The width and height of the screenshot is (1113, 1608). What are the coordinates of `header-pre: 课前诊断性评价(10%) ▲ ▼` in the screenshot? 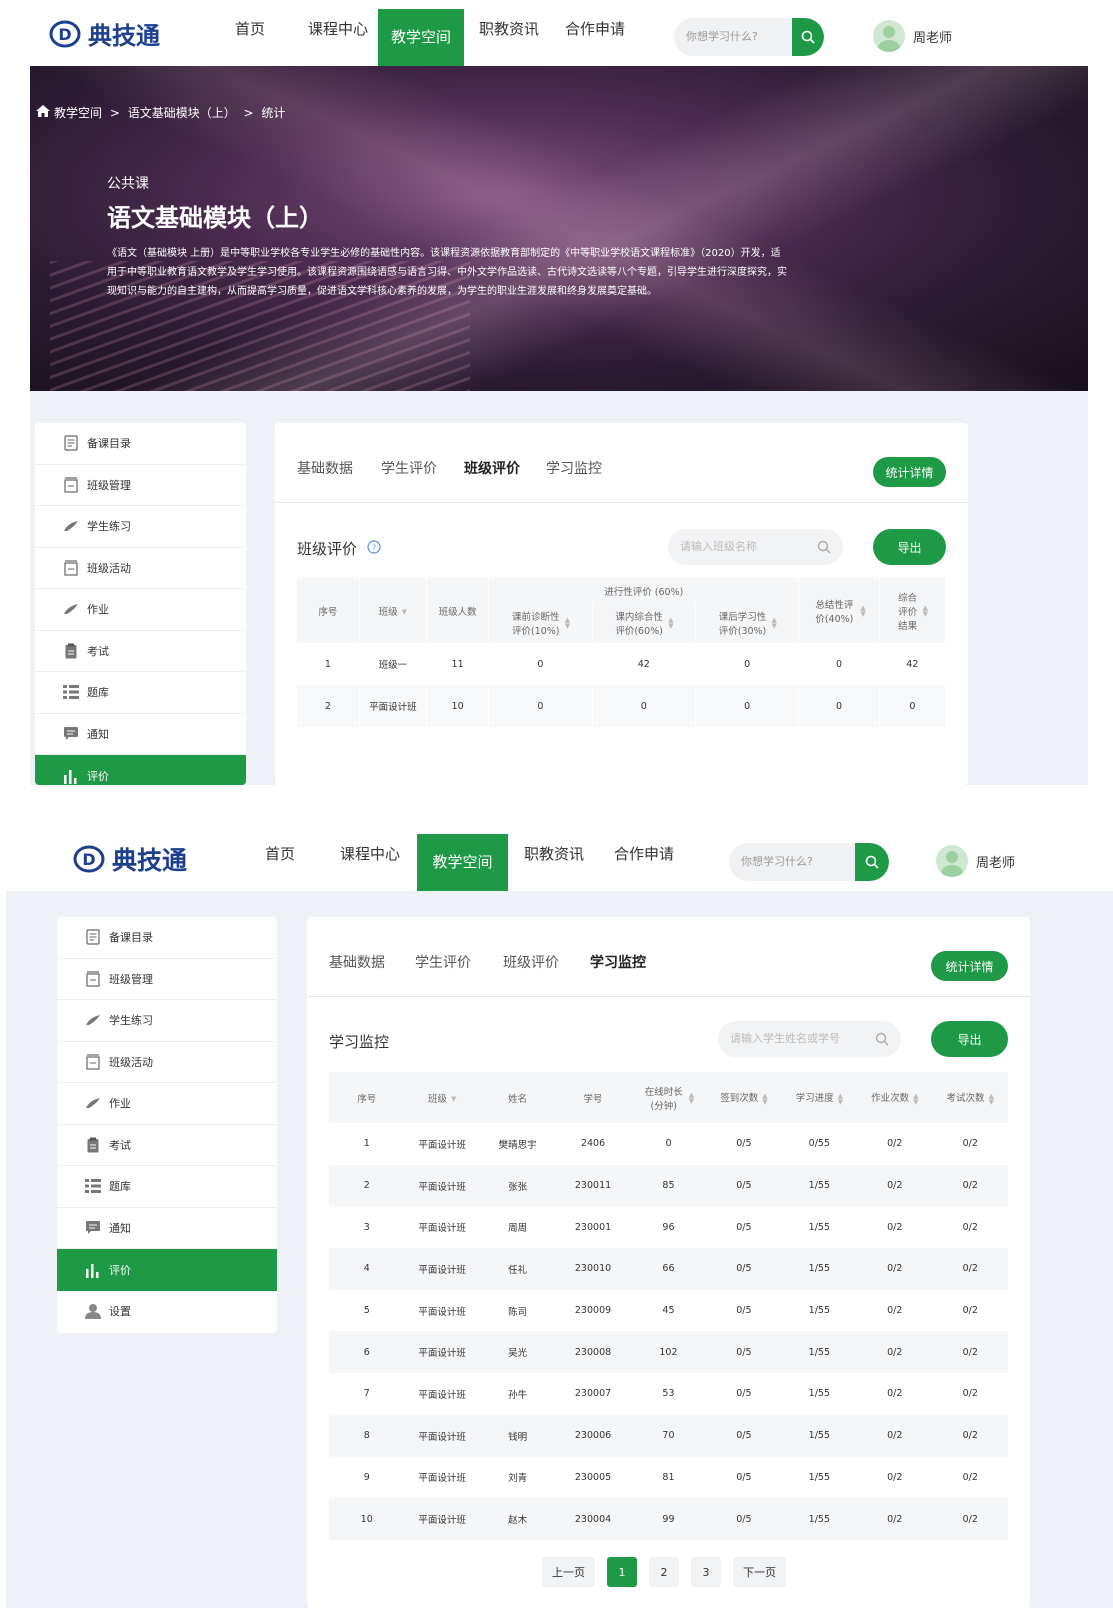 It's located at (540, 623).